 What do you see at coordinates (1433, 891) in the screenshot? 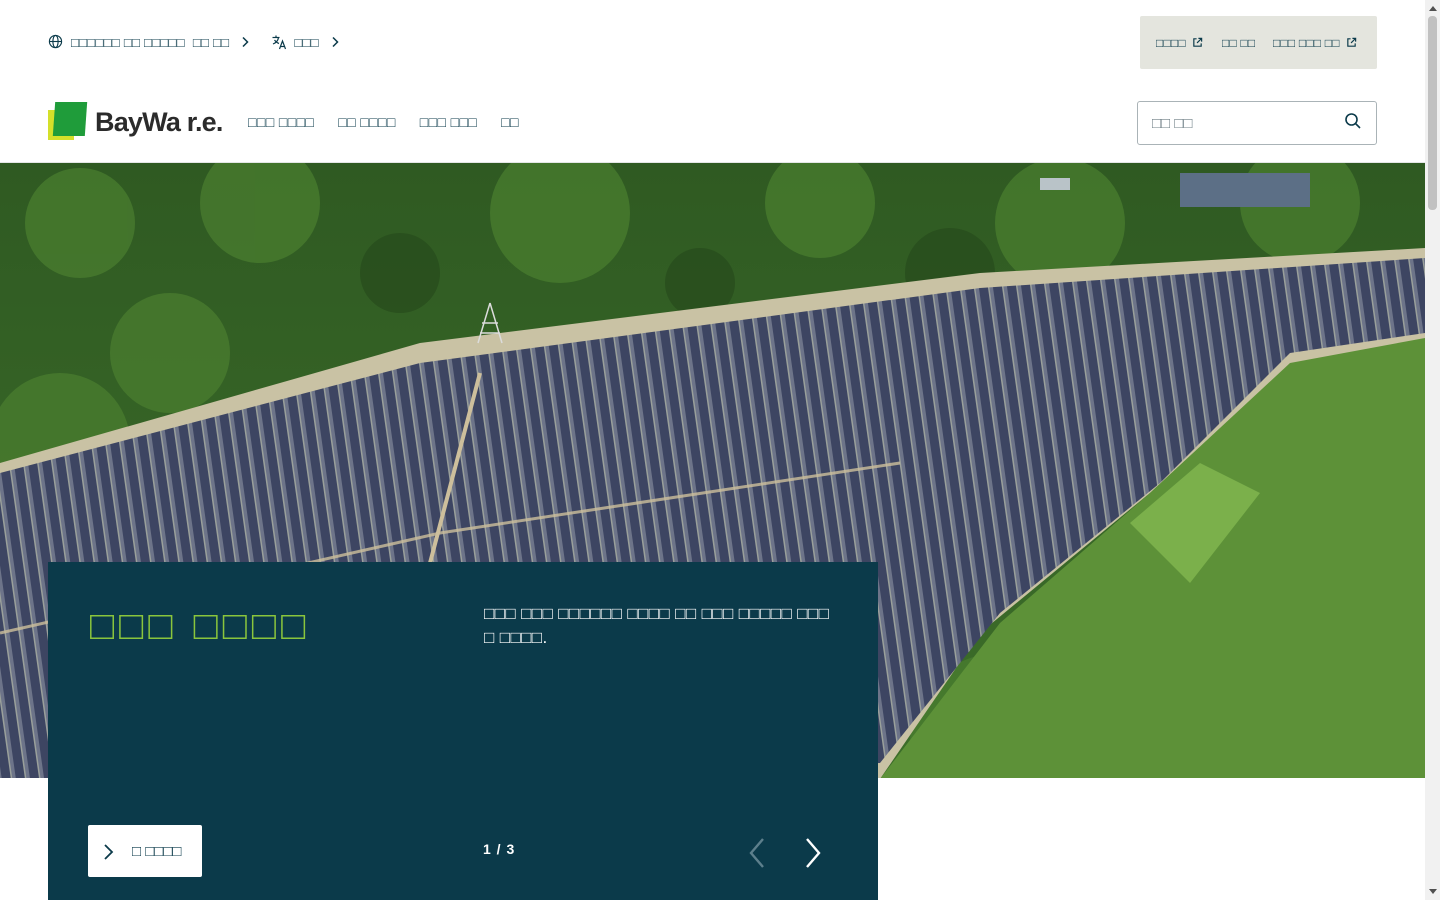
I see `scroll-down-icon` at bounding box center [1433, 891].